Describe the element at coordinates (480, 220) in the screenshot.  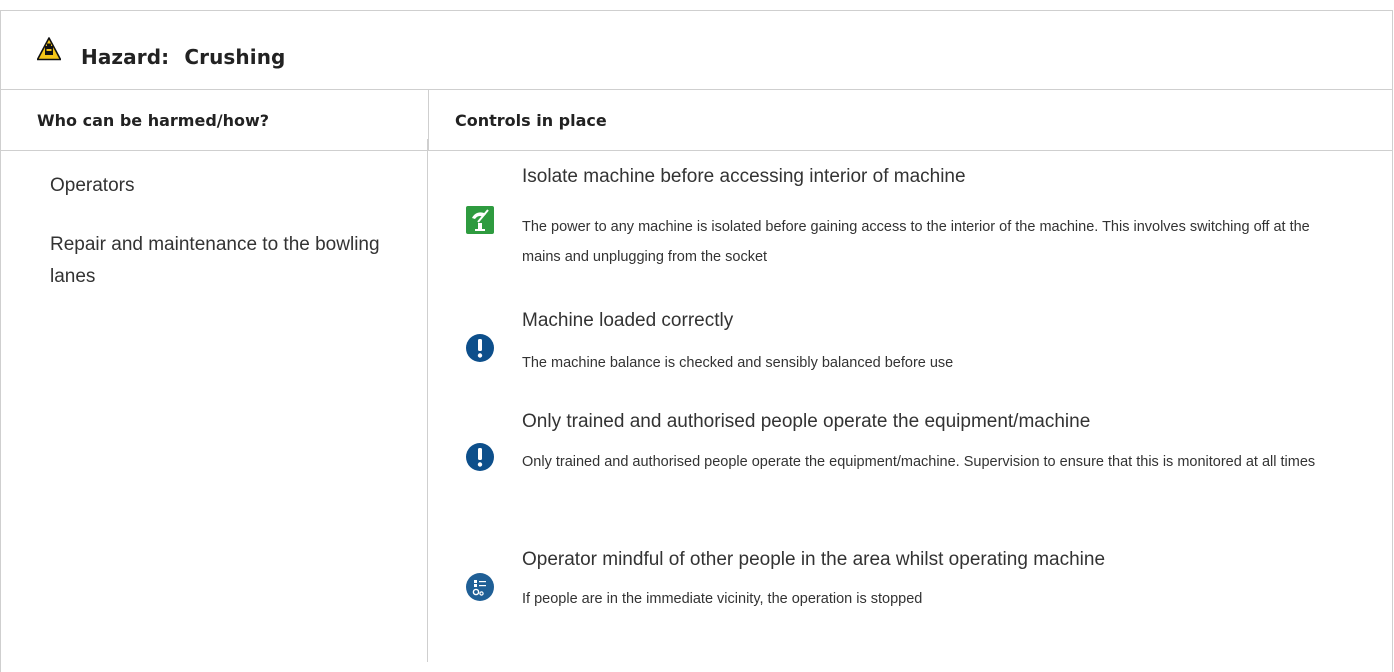
I see `isolate-power-icon` at that location.